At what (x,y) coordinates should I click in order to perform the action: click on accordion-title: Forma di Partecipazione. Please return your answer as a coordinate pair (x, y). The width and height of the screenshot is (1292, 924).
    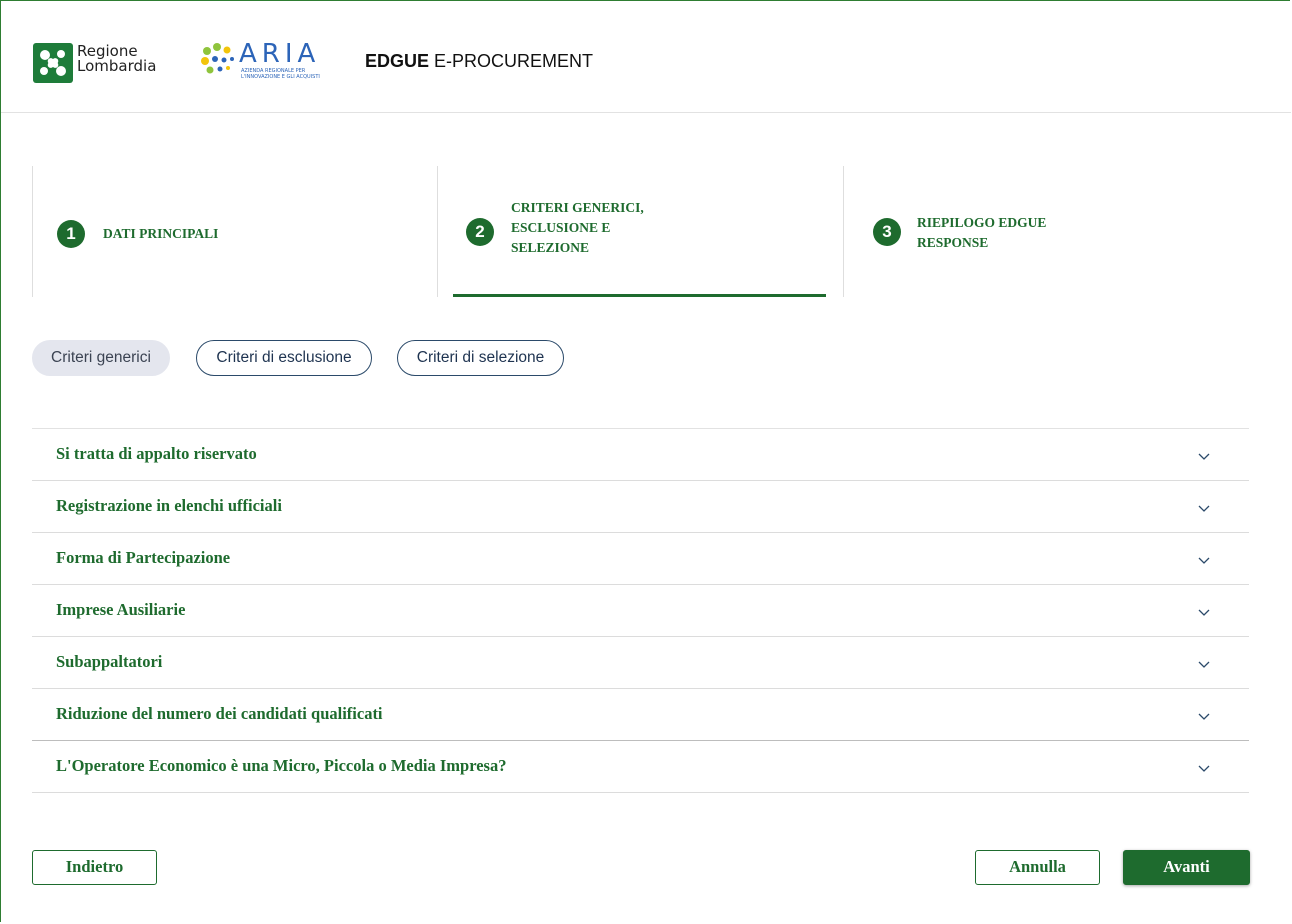
    Looking at the image, I should click on (143, 557).